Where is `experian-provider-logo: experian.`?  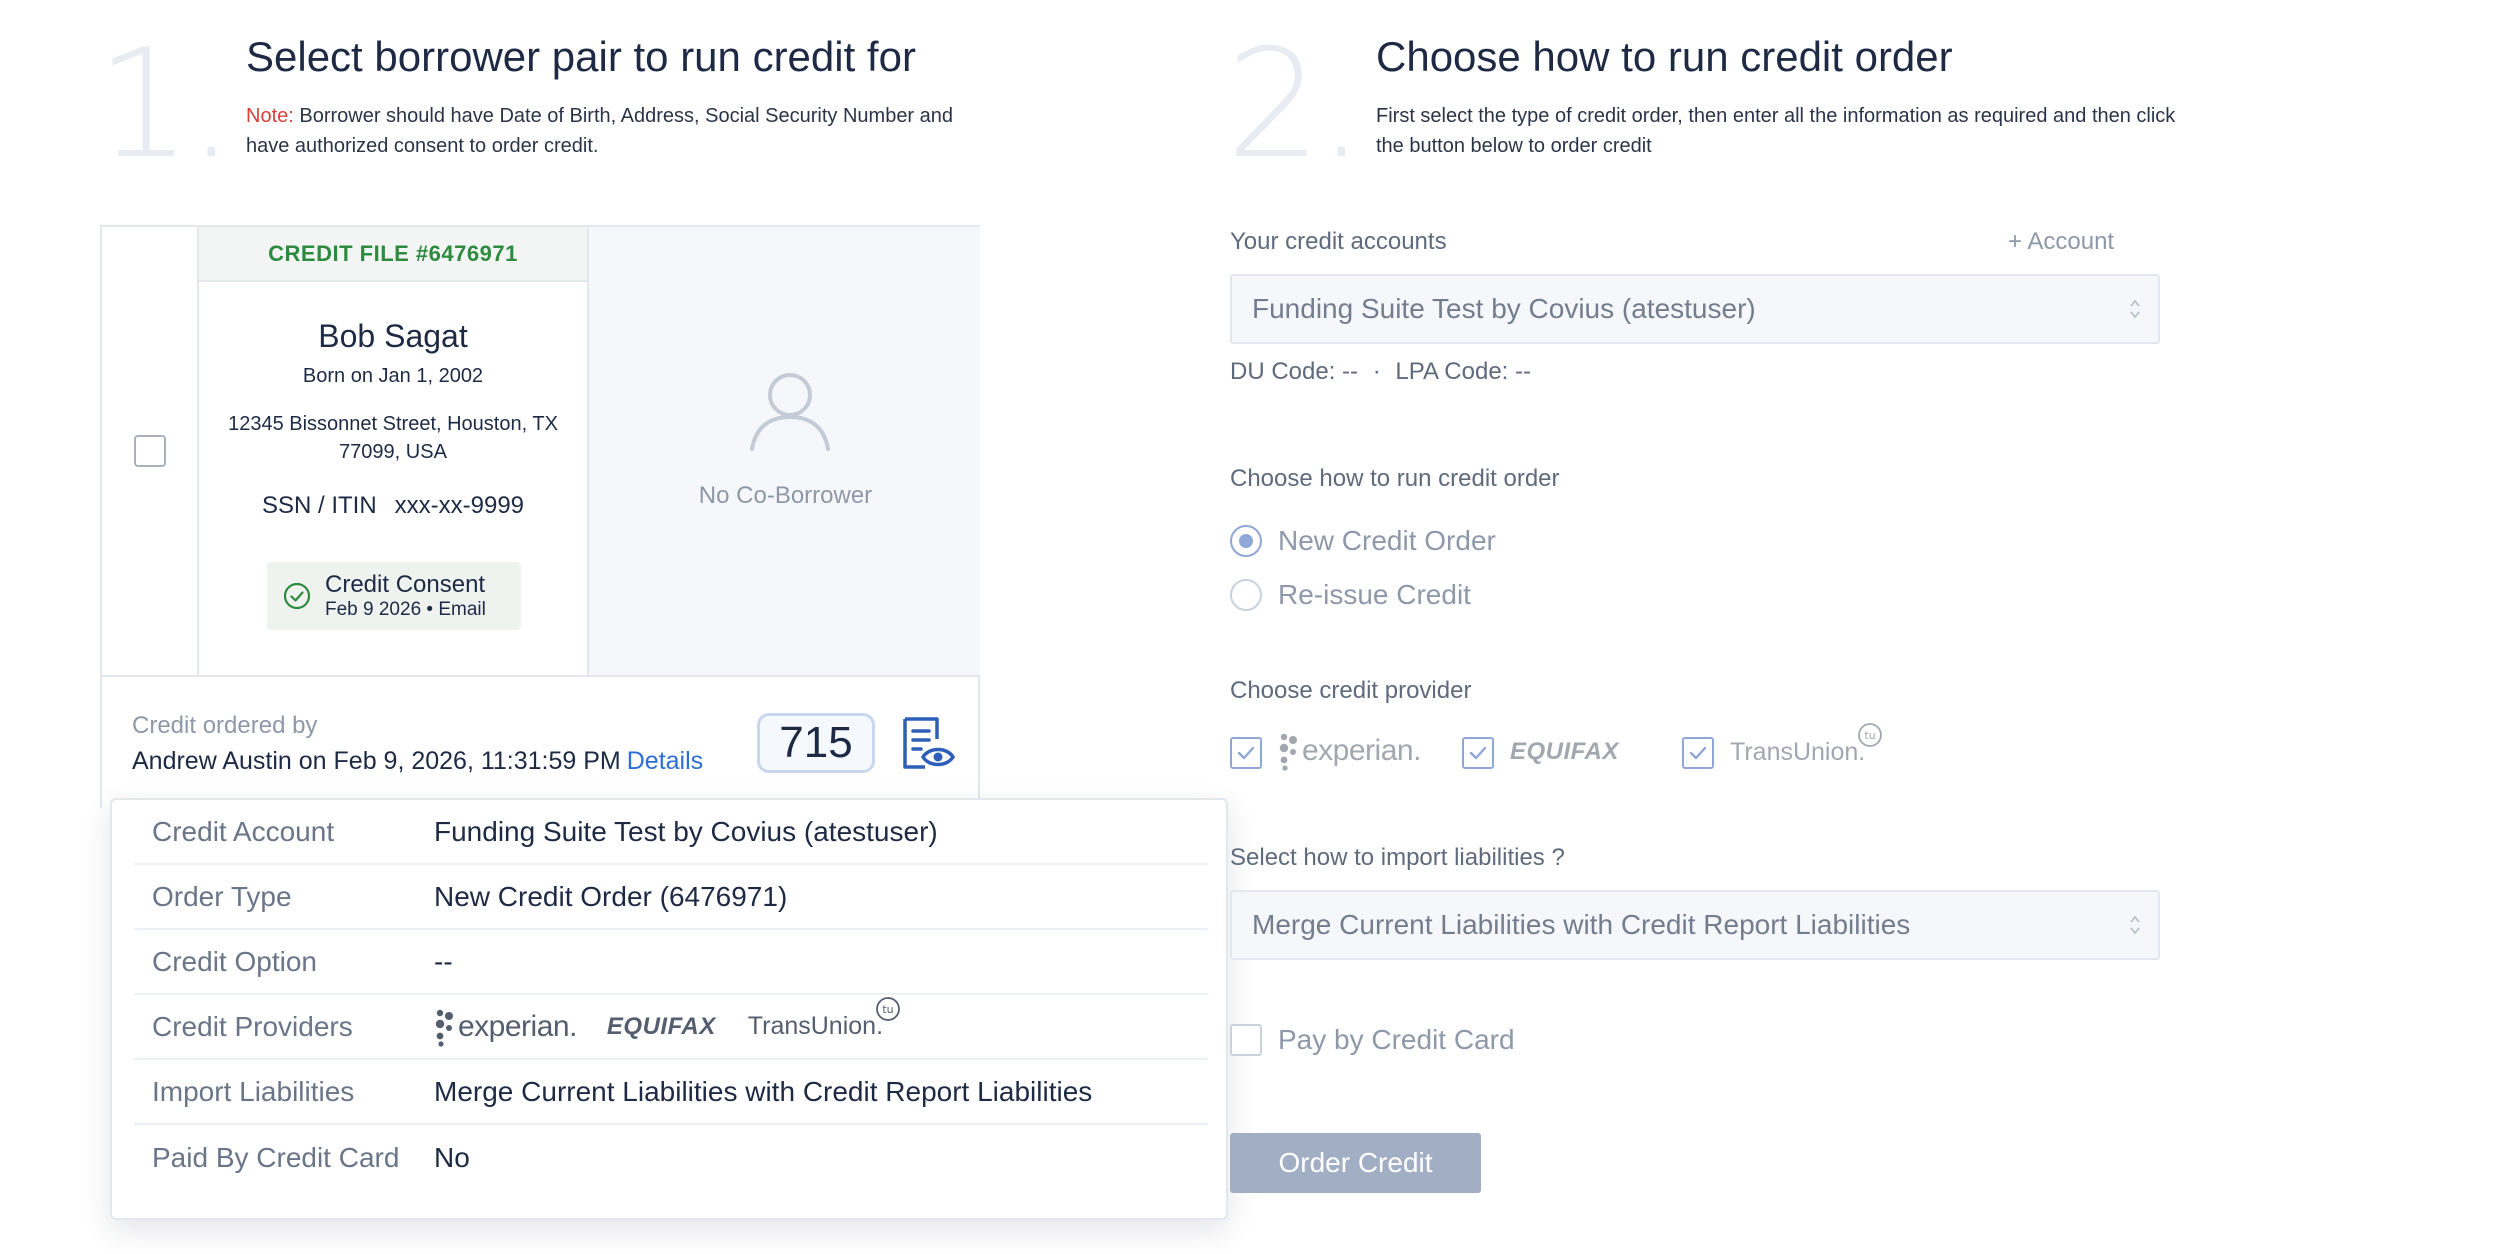
experian-provider-logo: experian. is located at coordinates (1349, 751).